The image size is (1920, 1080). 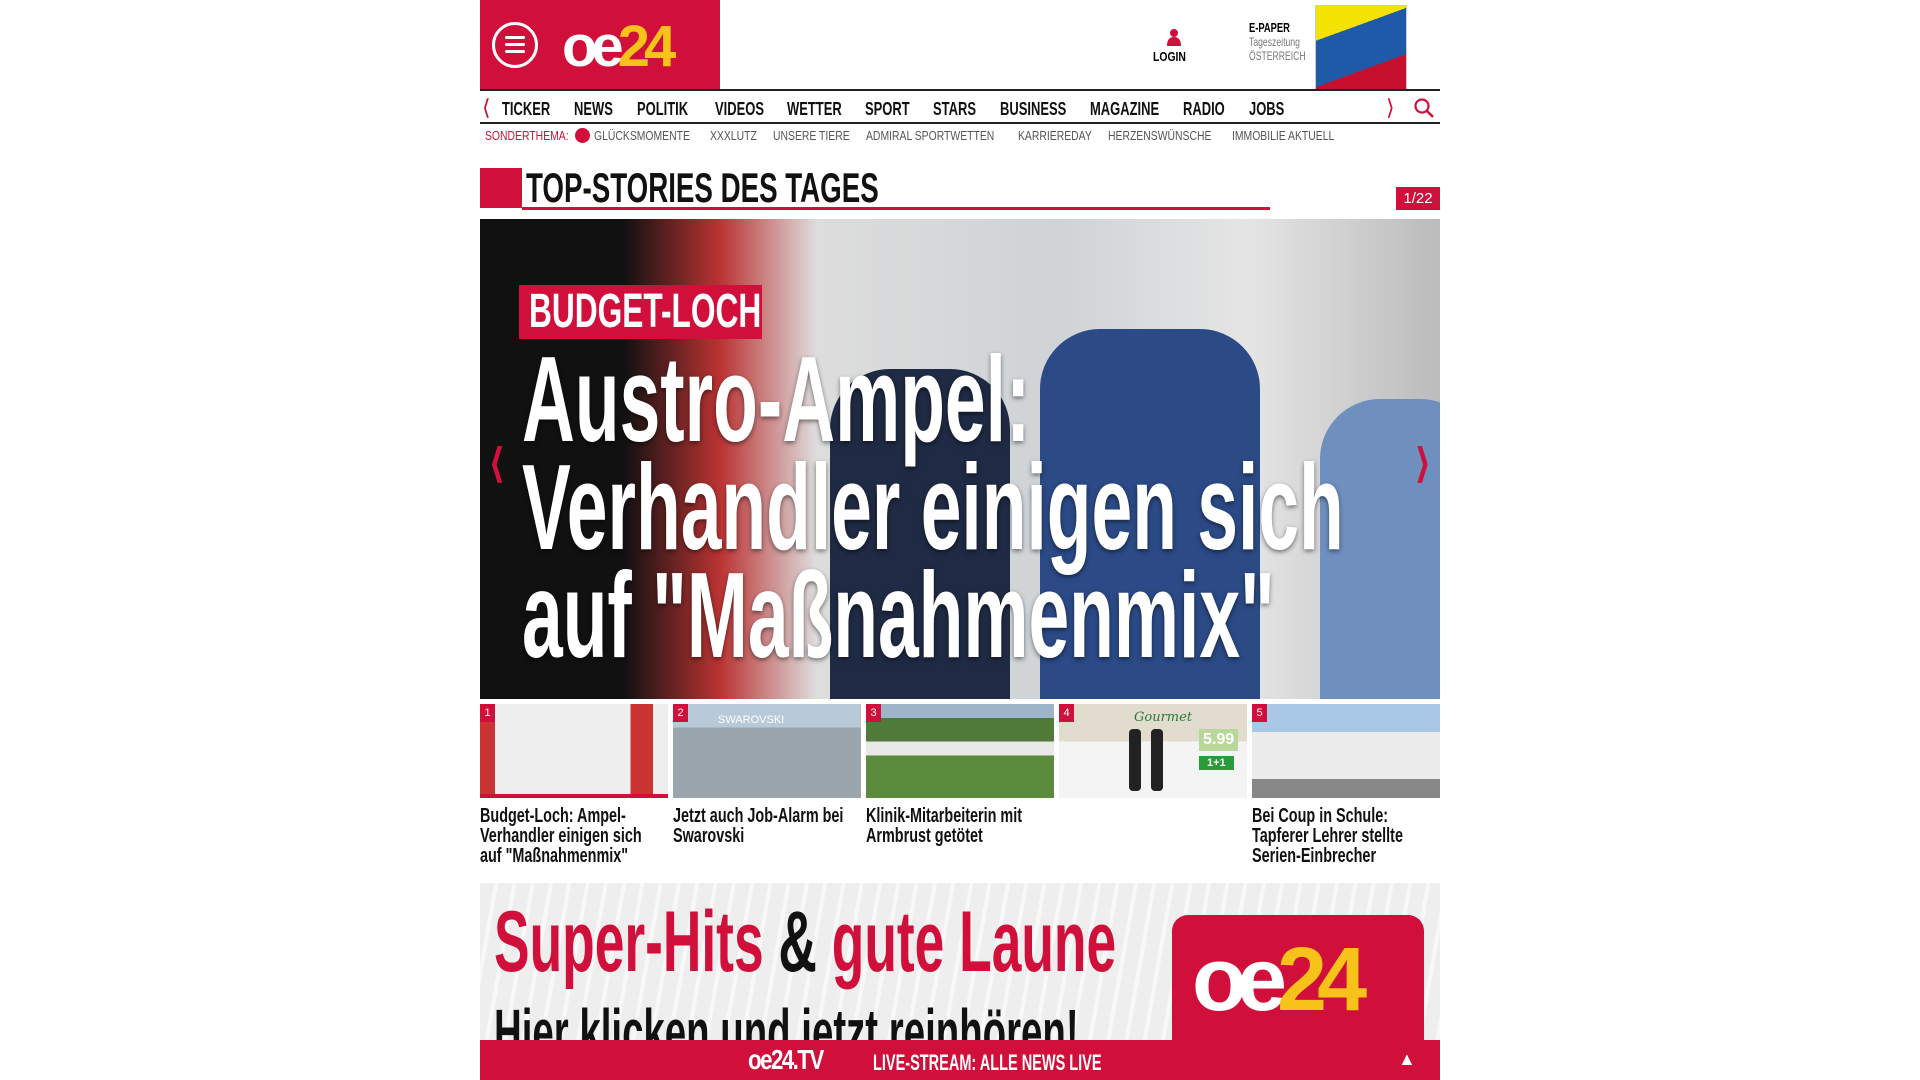 What do you see at coordinates (487, 713) in the screenshot?
I see `story-number: 1` at bounding box center [487, 713].